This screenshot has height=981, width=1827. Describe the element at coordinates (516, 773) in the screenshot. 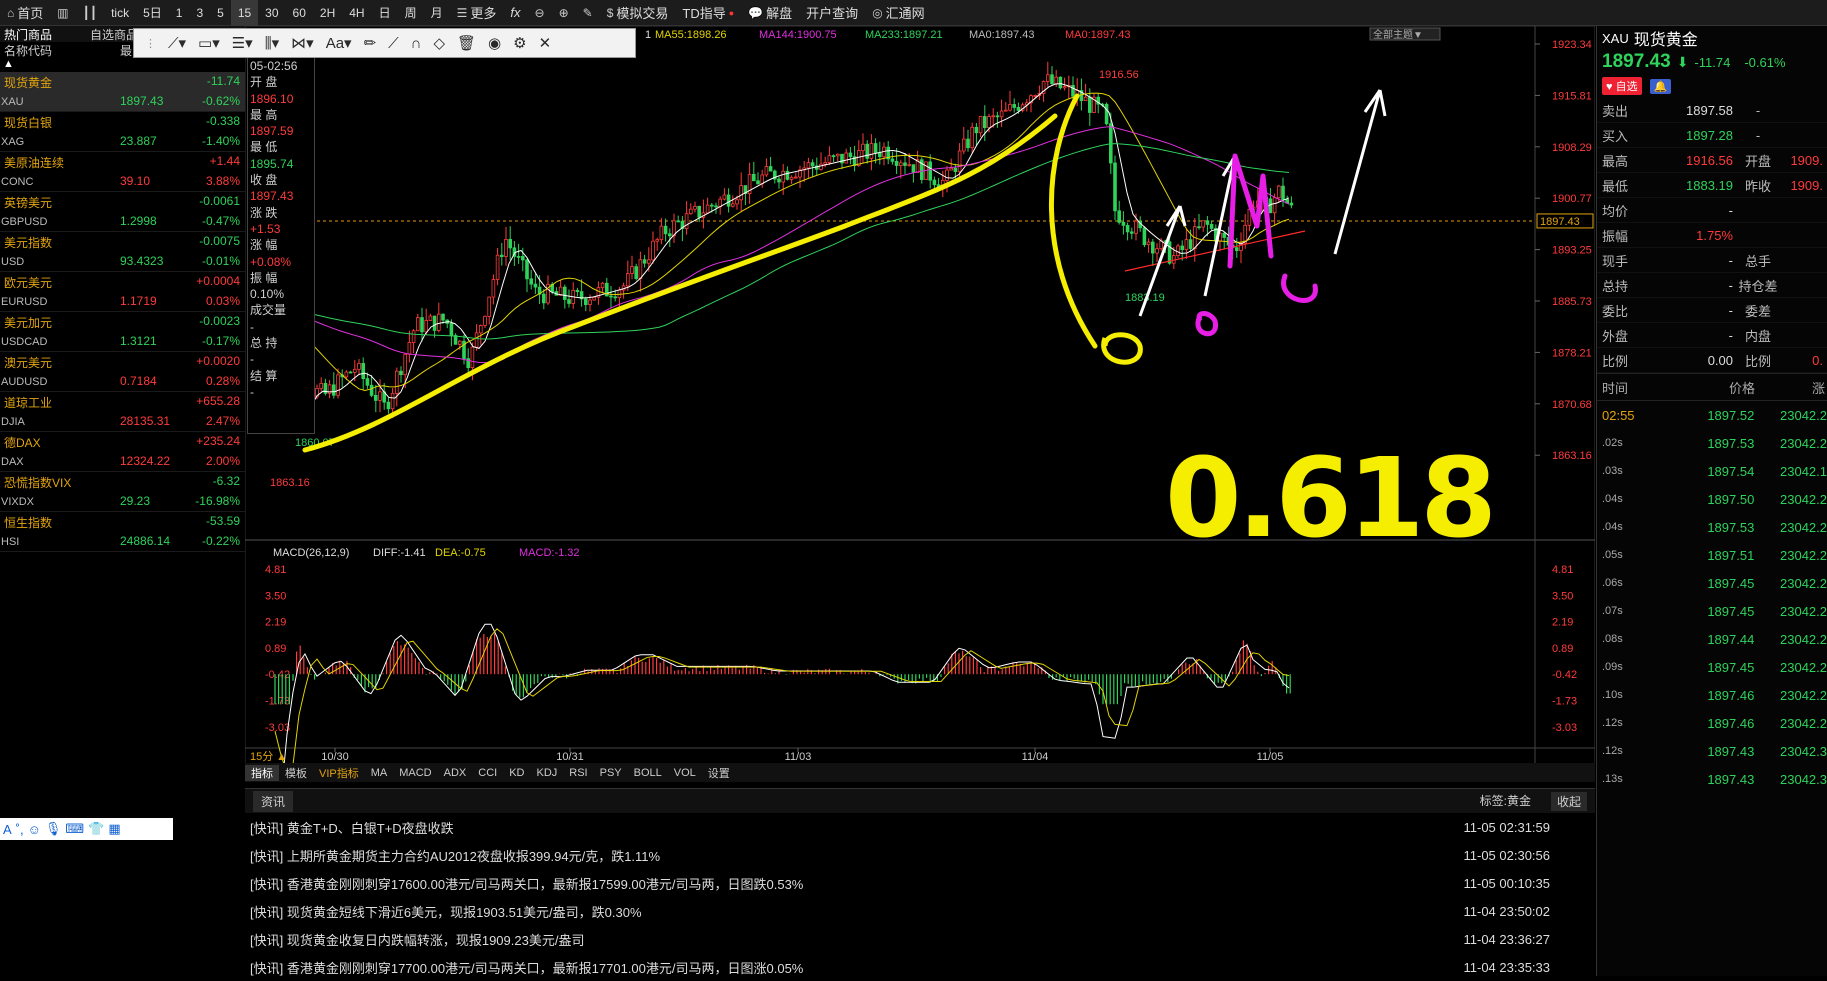

I see `indicator-tab: KD` at that location.